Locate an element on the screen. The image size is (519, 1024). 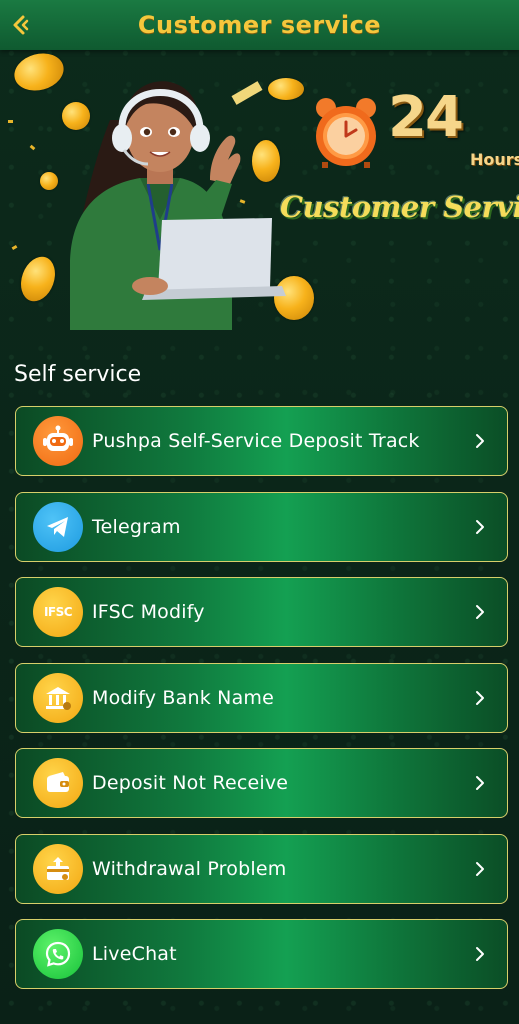
service-item-livechat: LiveChat is located at coordinates (261, 954).